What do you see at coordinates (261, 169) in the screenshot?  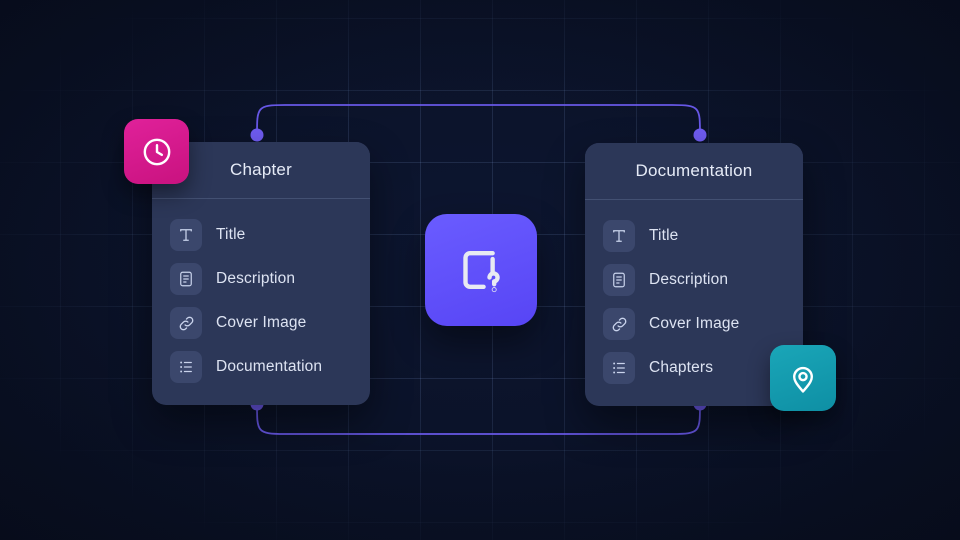 I see `card-chapter-title: Chapter` at bounding box center [261, 169].